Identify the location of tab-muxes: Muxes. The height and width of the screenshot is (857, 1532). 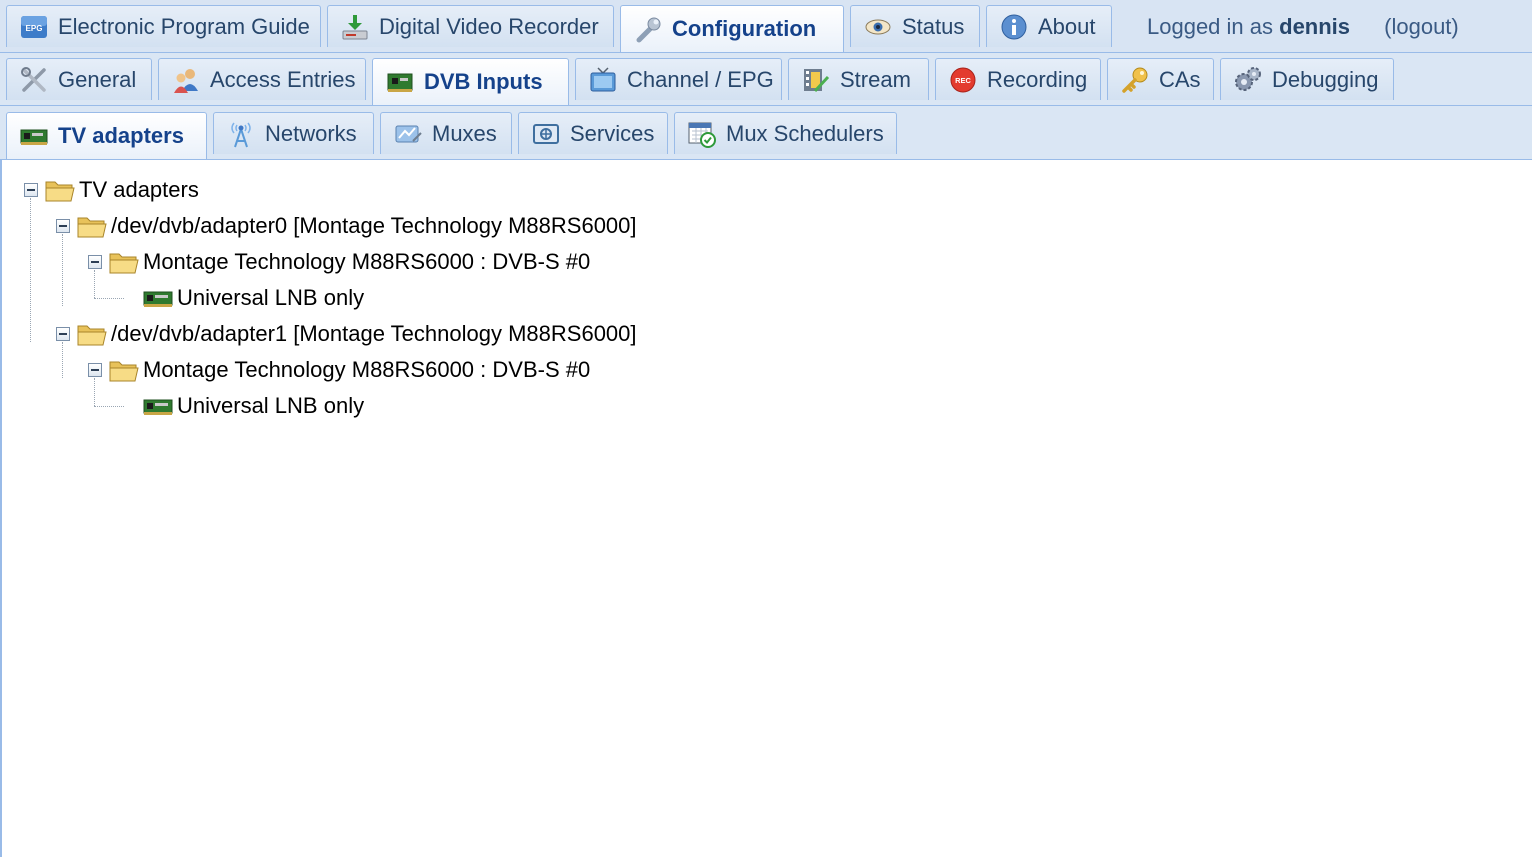
(446, 133).